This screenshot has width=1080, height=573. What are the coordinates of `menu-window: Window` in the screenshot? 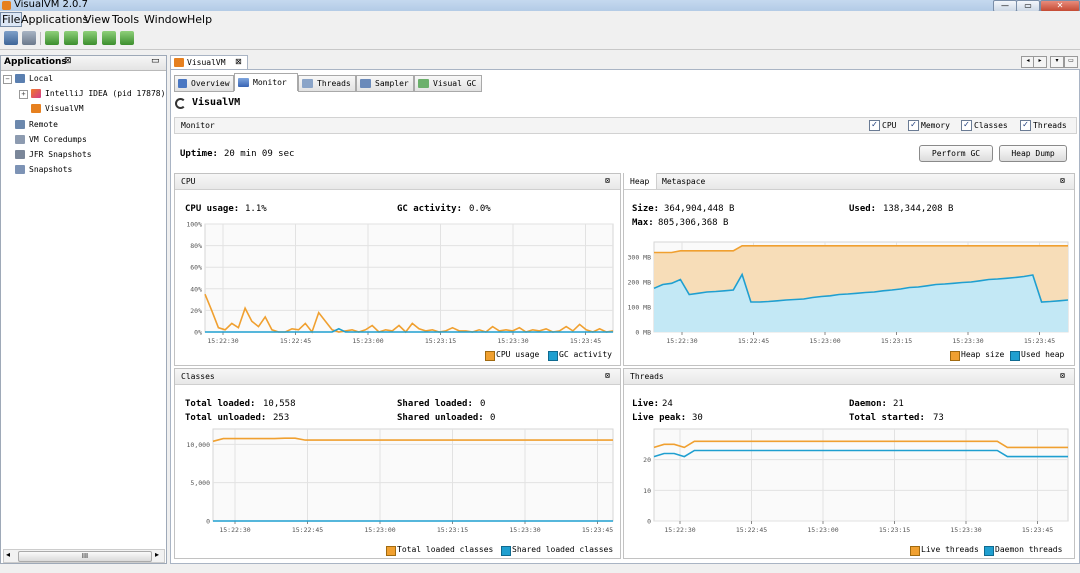 It's located at (165, 19).